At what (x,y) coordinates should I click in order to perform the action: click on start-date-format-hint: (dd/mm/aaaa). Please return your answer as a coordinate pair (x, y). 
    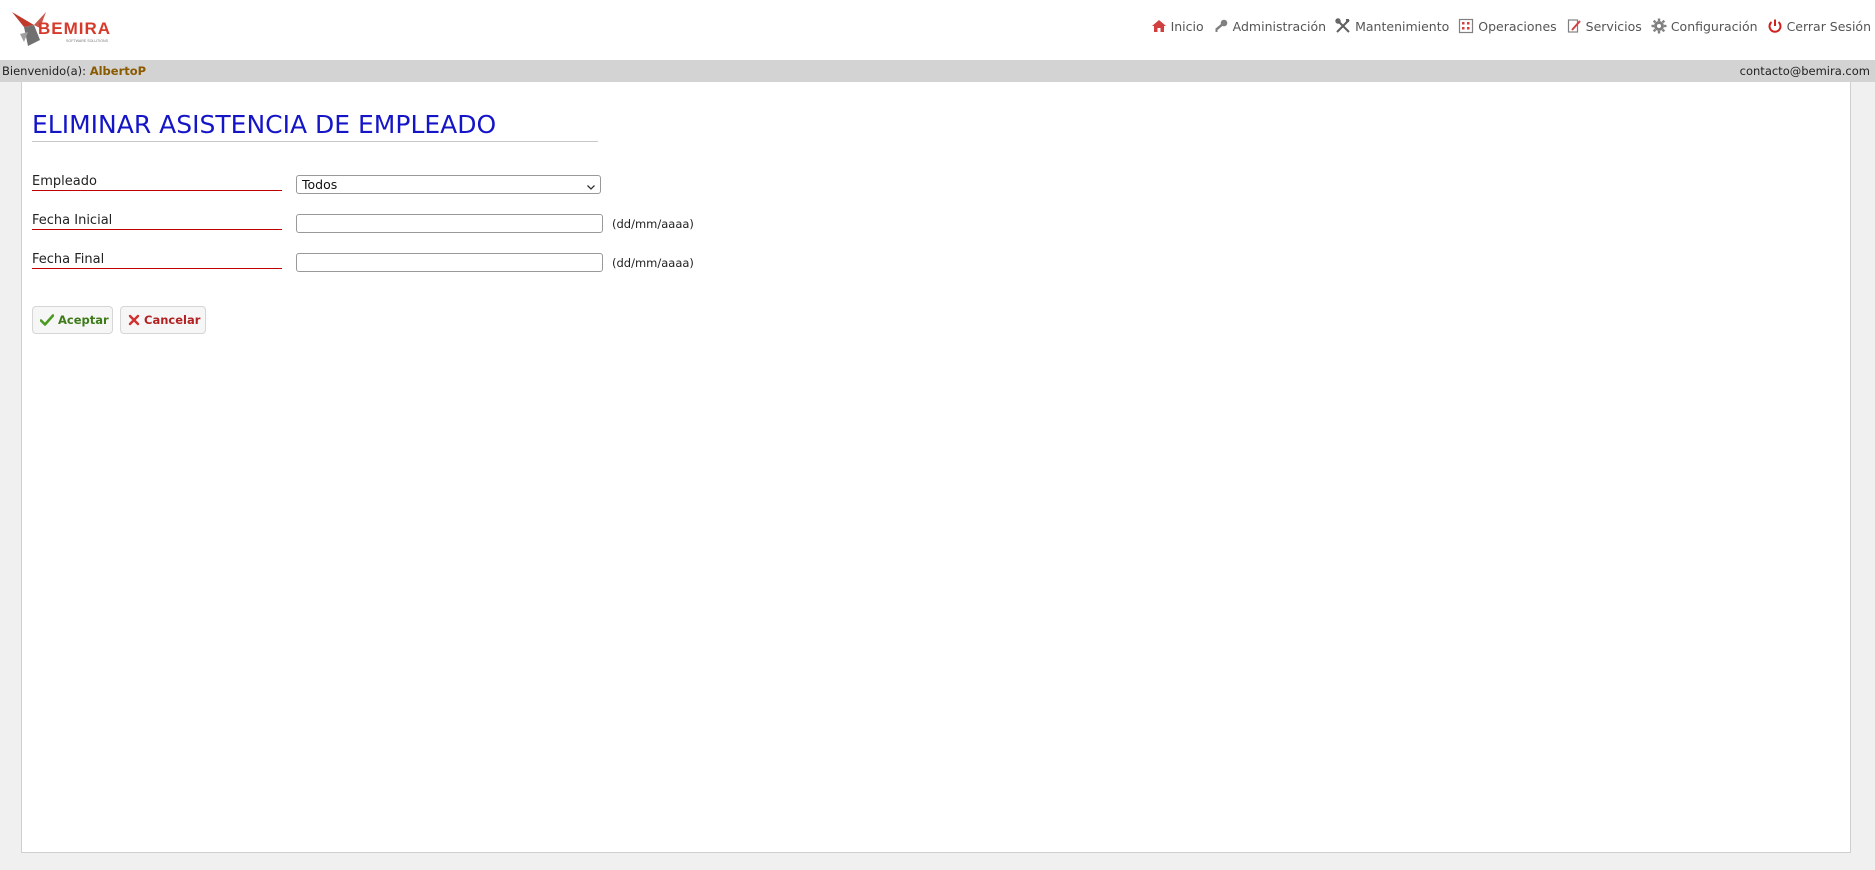
    Looking at the image, I should click on (653, 224).